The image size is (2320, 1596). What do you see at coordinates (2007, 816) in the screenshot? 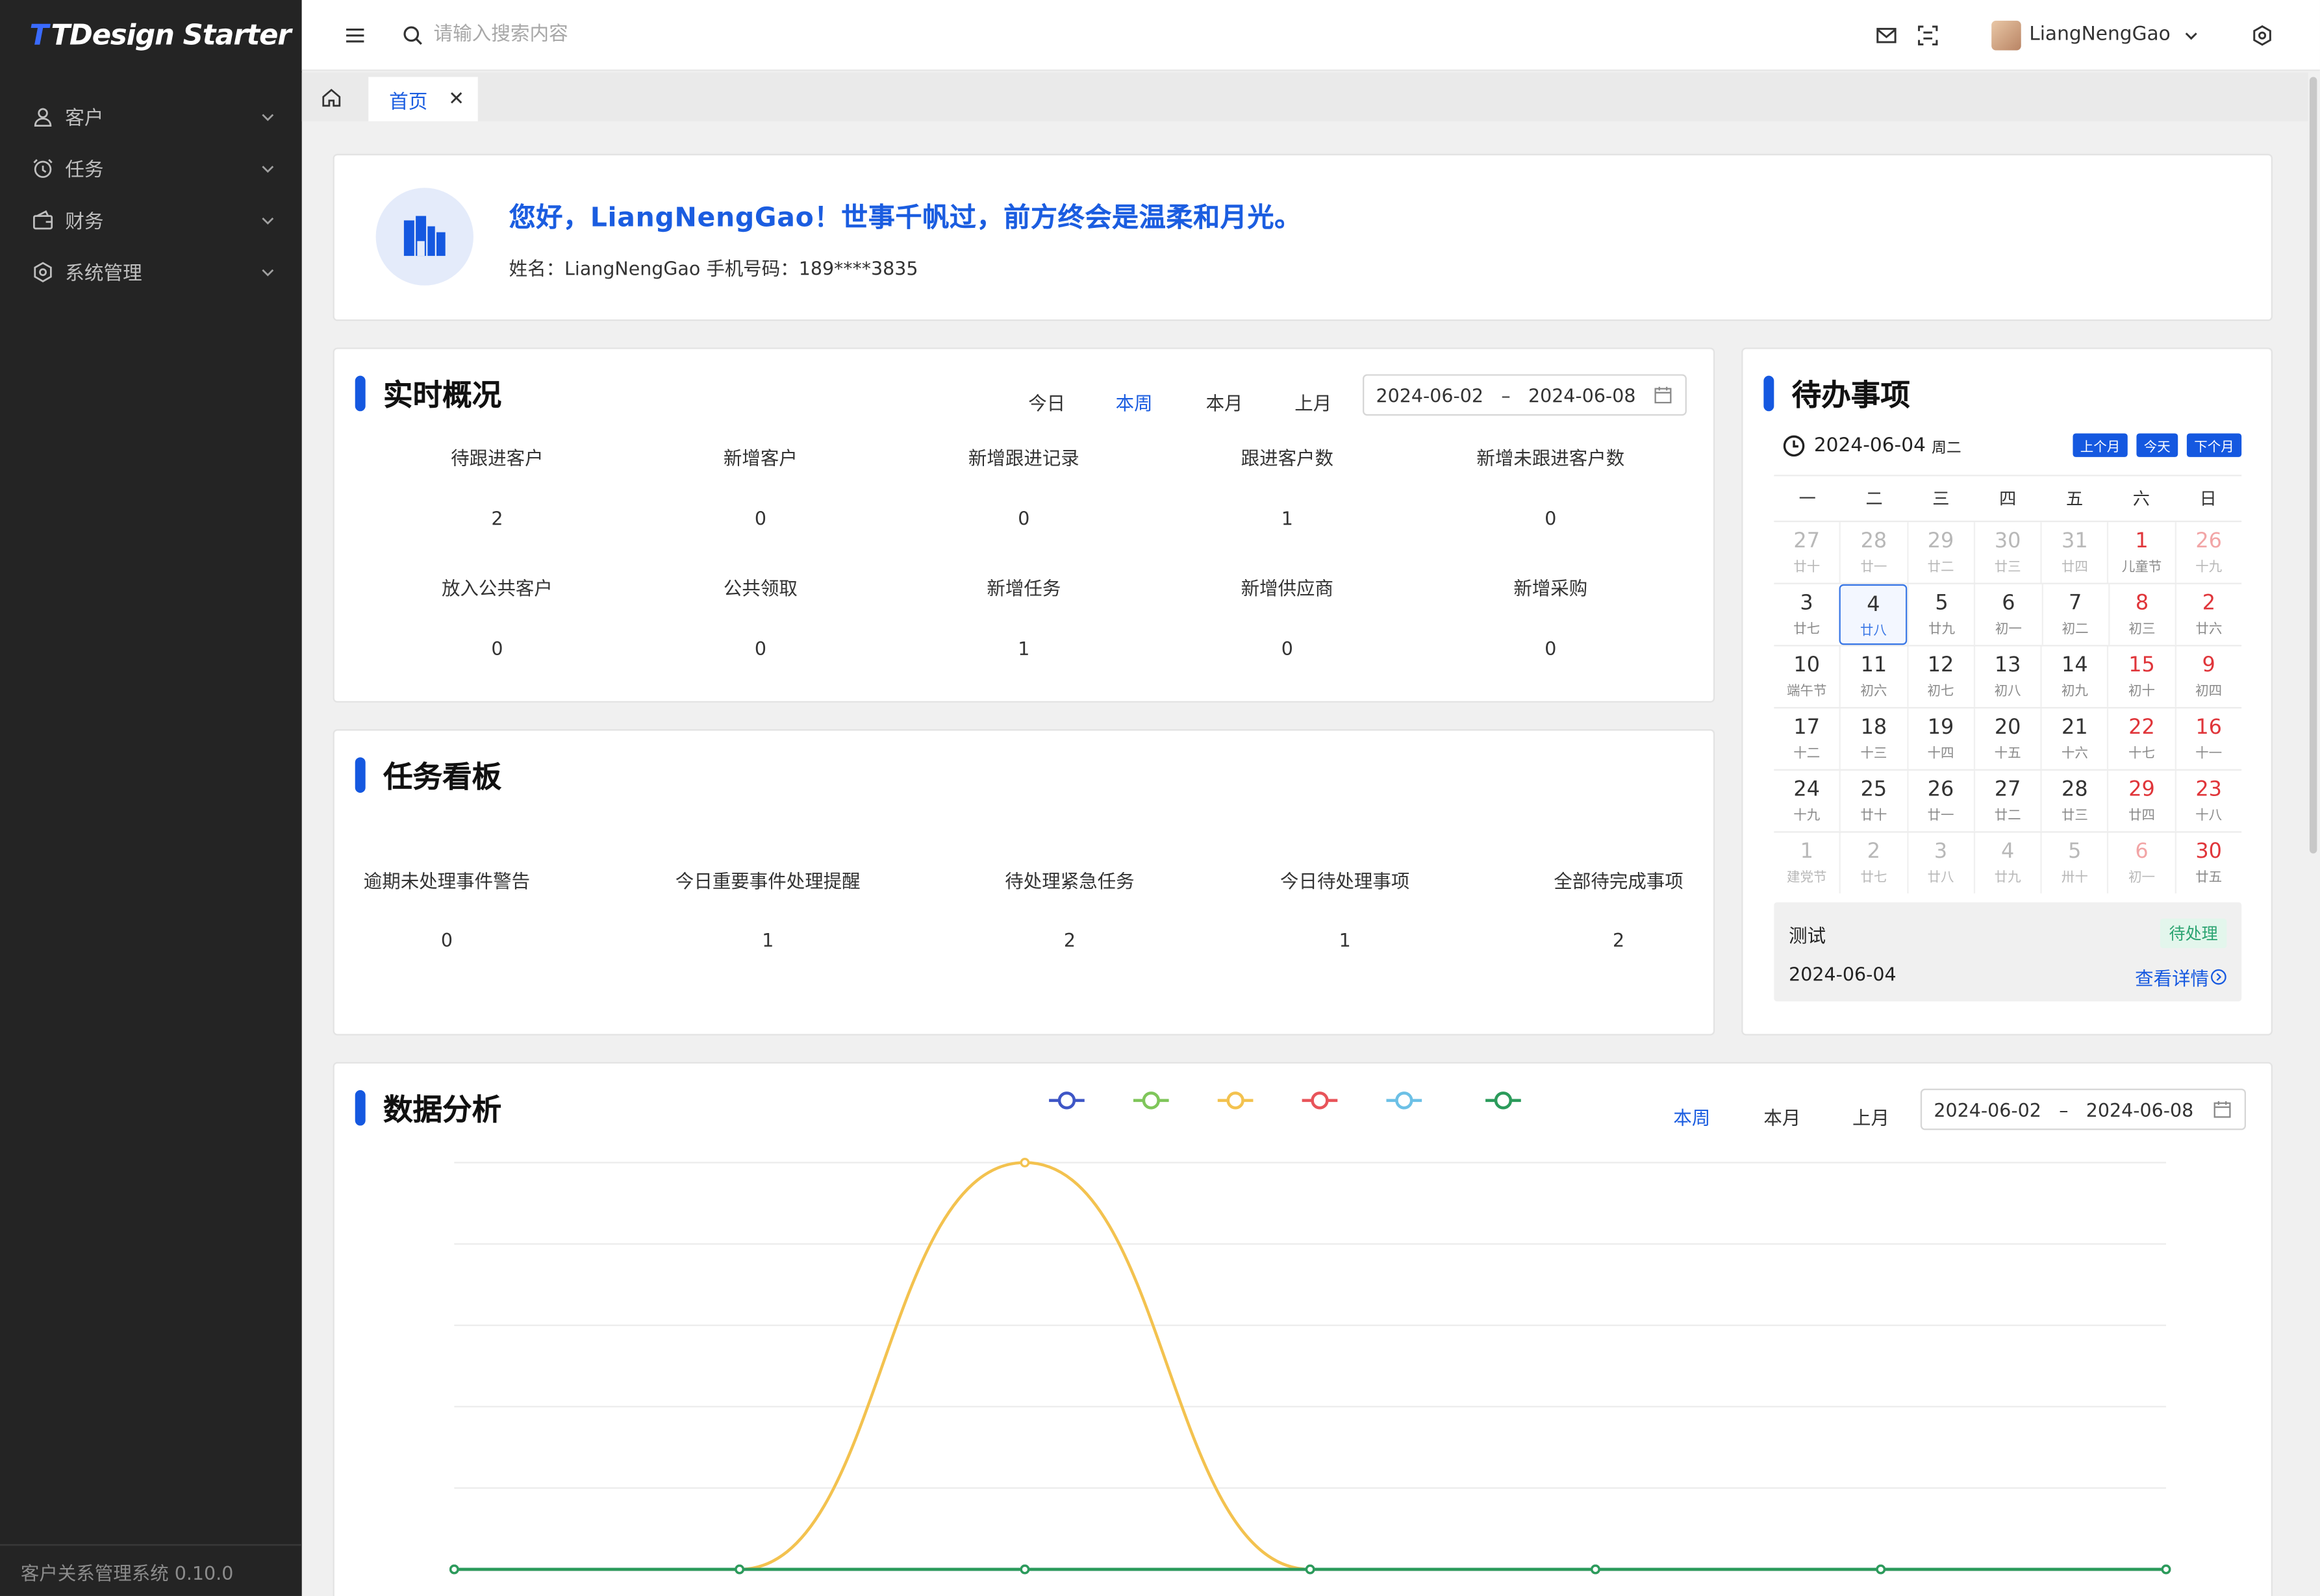
I see `lunar-date: 廿二` at bounding box center [2007, 816].